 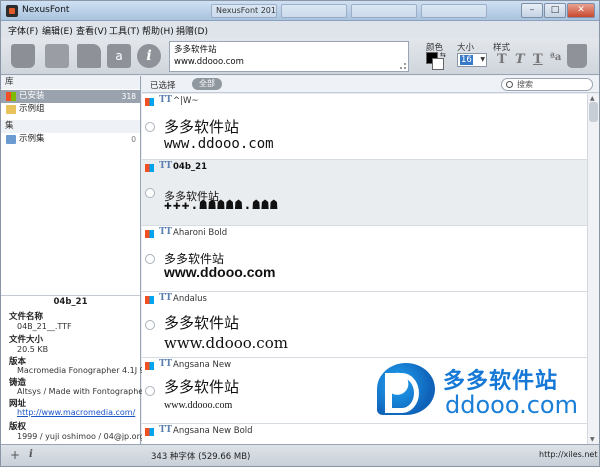 I want to click on collection-icon, so click(x=11, y=139).